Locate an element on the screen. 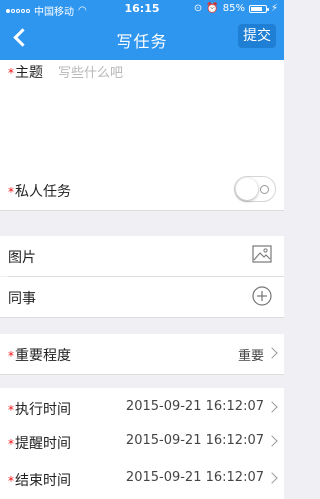 The width and height of the screenshot is (320, 499). private-task-row: *私人任务 is located at coordinates (142, 190).